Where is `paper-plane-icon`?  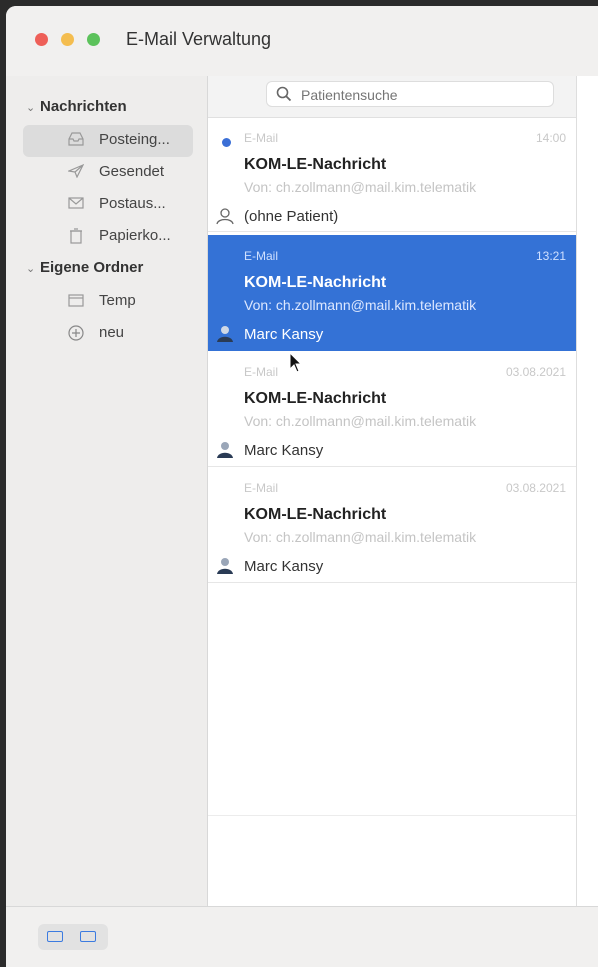
paper-plane-icon is located at coordinates (75, 171).